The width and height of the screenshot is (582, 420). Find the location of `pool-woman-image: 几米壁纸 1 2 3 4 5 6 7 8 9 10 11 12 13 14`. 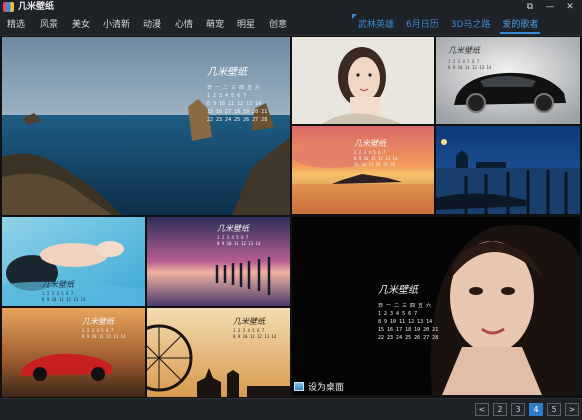

pool-woman-image: 几米壁纸 1 2 3 4 5 6 7 8 9 10 11 12 13 14 is located at coordinates (73, 261).